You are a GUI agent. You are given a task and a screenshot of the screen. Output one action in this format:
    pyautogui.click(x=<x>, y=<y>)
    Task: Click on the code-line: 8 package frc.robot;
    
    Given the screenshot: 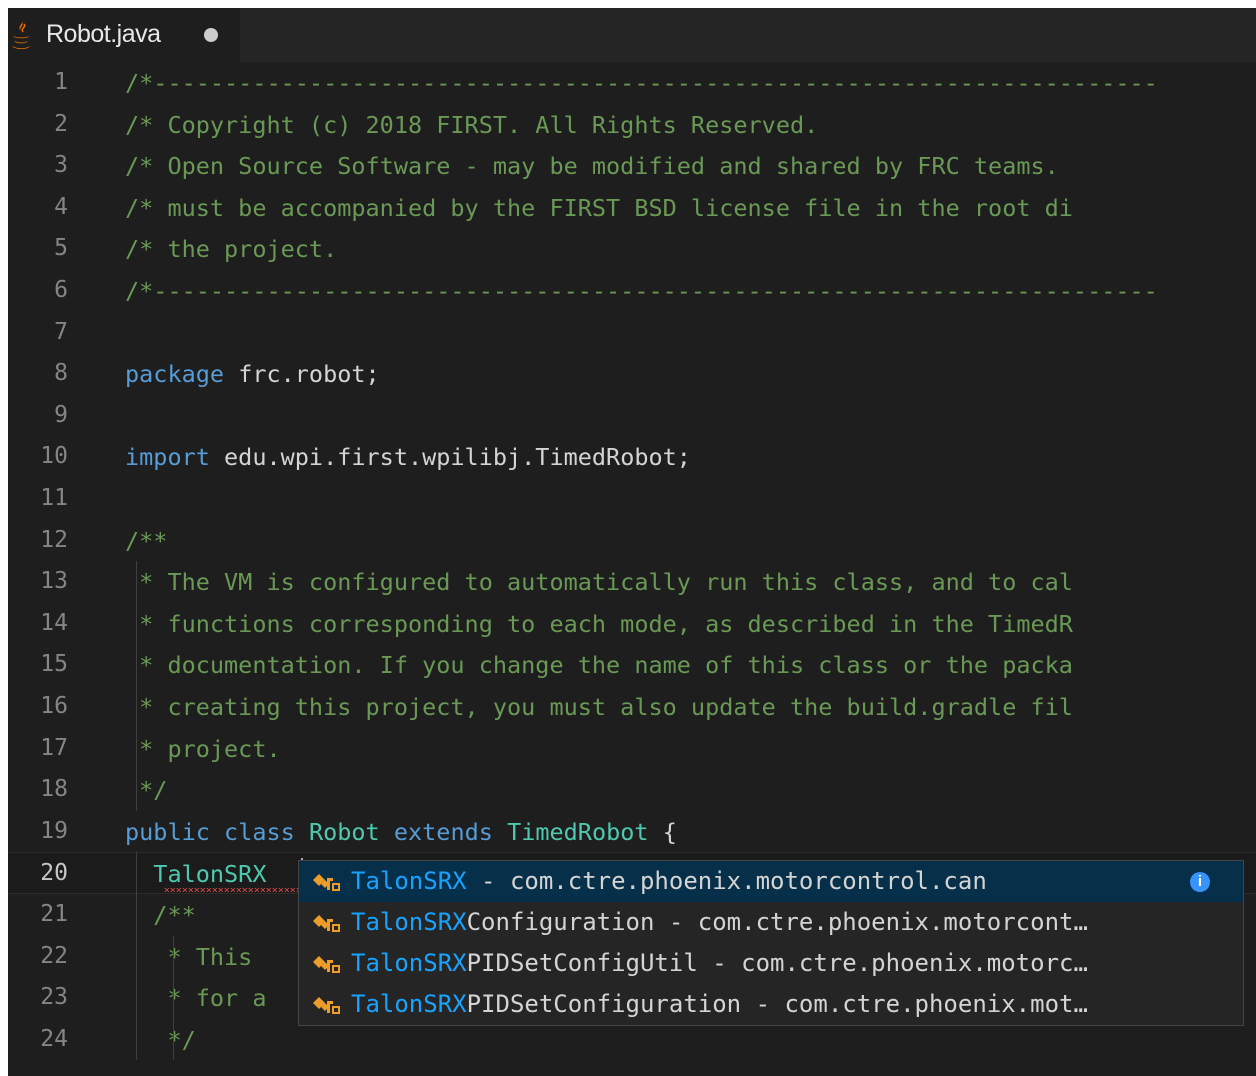 What is the action you would take?
    pyautogui.click(x=632, y=374)
    